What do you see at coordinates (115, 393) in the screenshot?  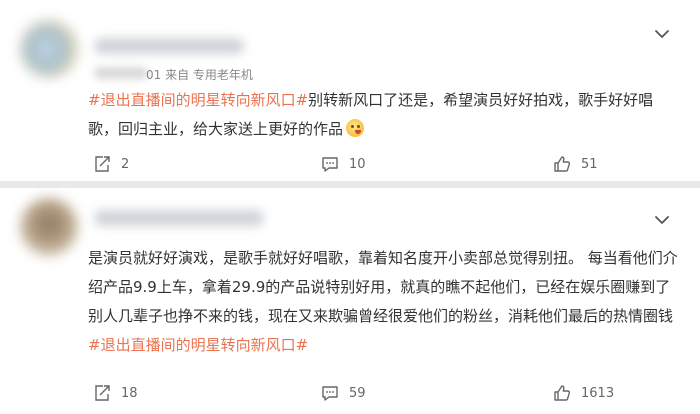 I see `repost-button: 18` at bounding box center [115, 393].